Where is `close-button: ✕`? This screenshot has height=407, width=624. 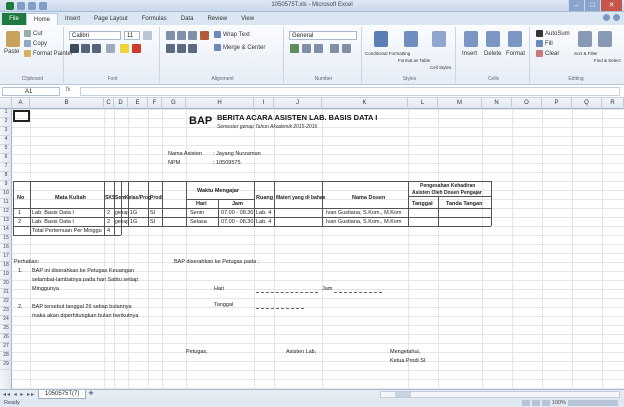 close-button: ✕ is located at coordinates (611, 5).